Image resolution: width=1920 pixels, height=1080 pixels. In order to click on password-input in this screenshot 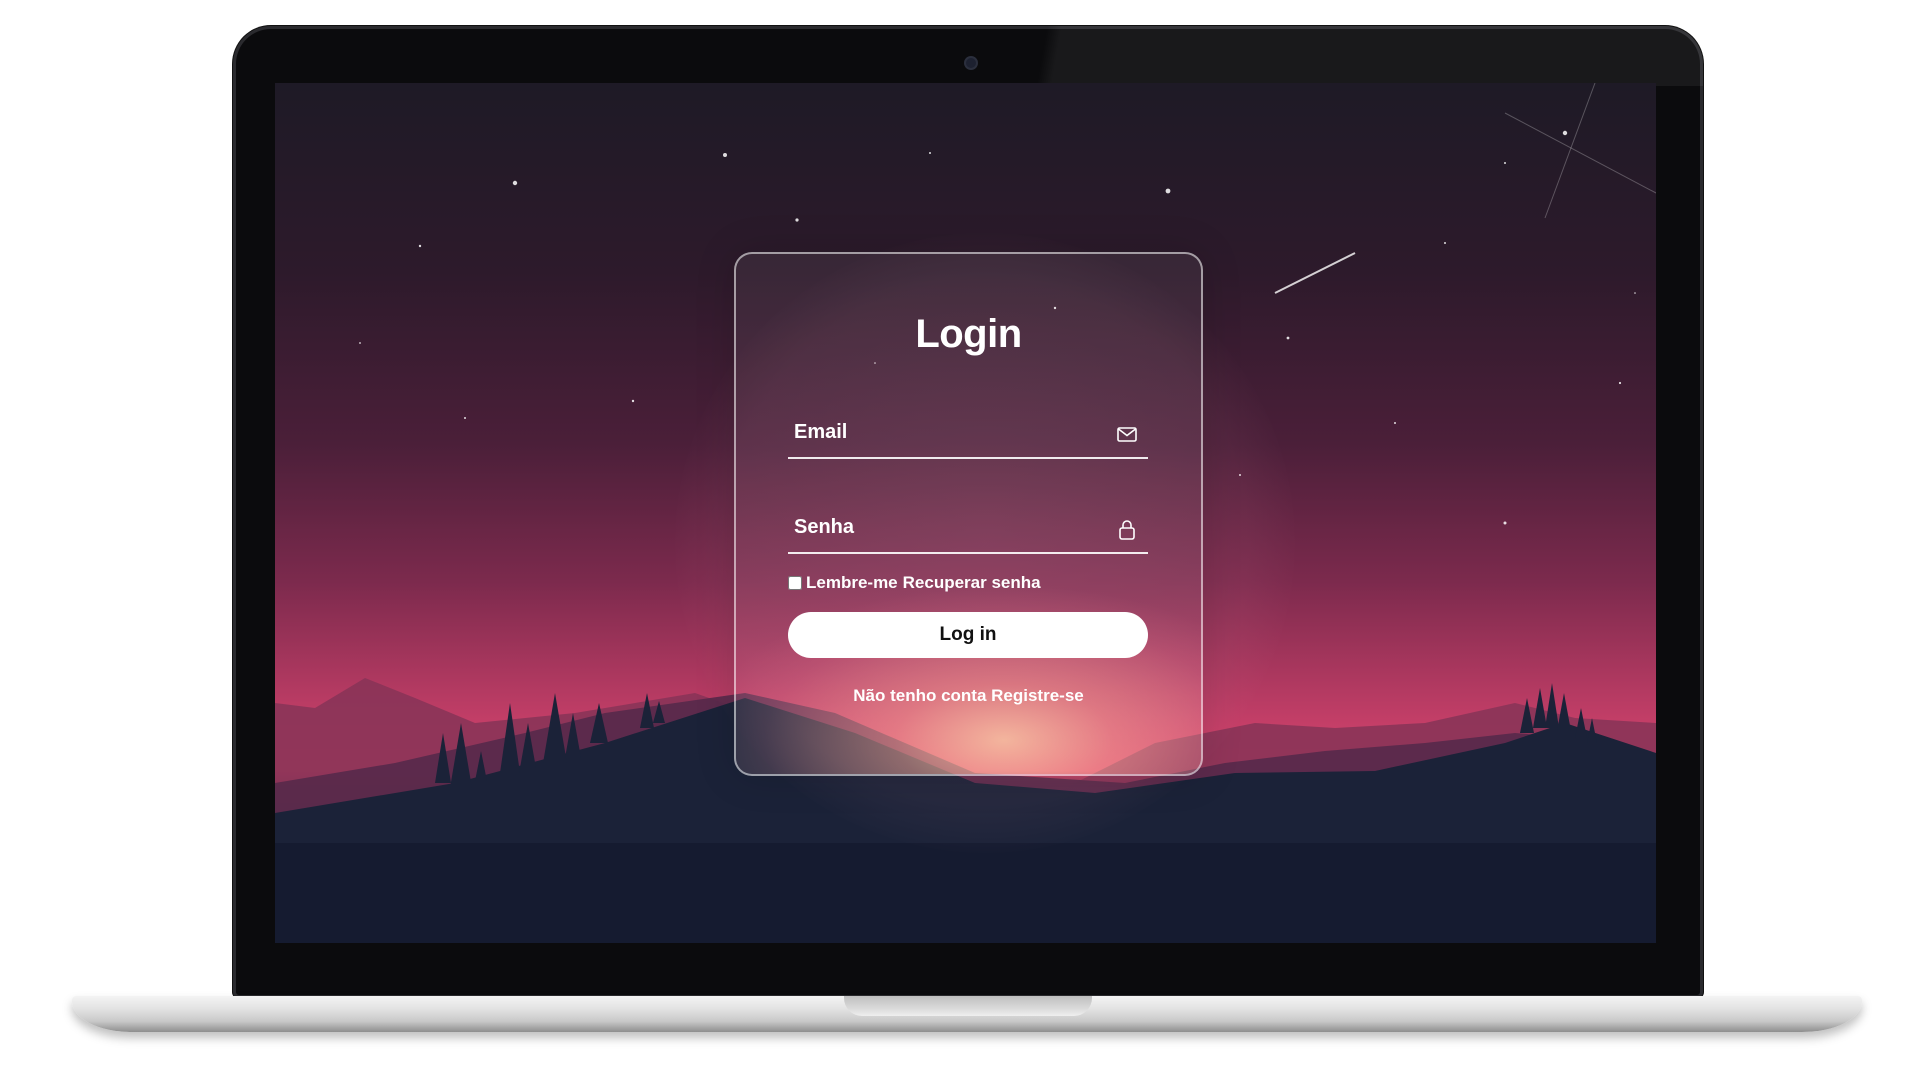, I will do `click(948, 527)`.